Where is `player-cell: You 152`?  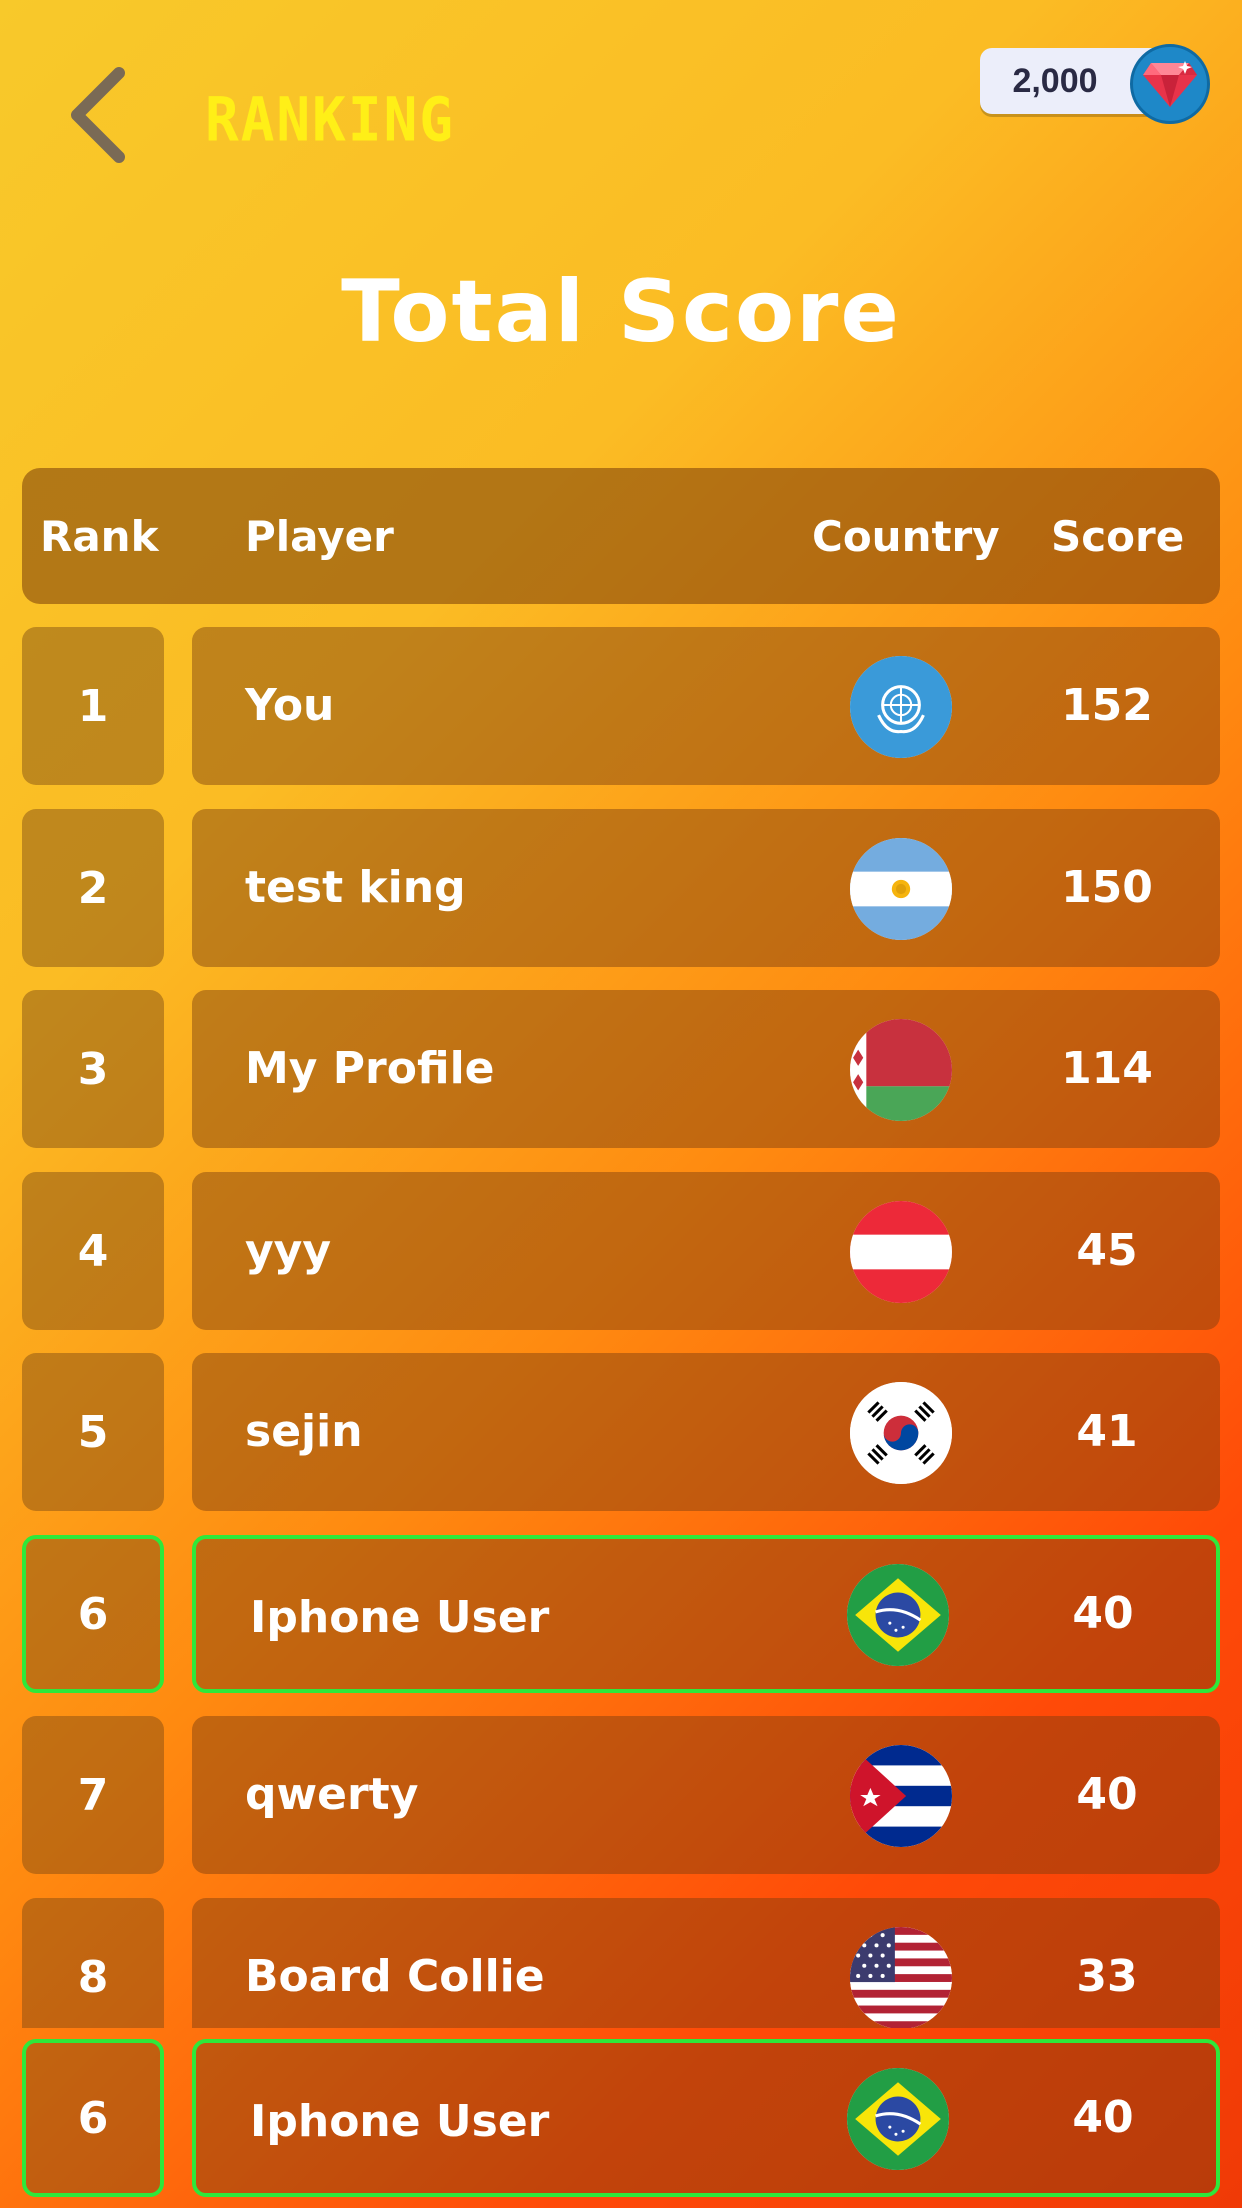 player-cell: You 152 is located at coordinates (706, 706).